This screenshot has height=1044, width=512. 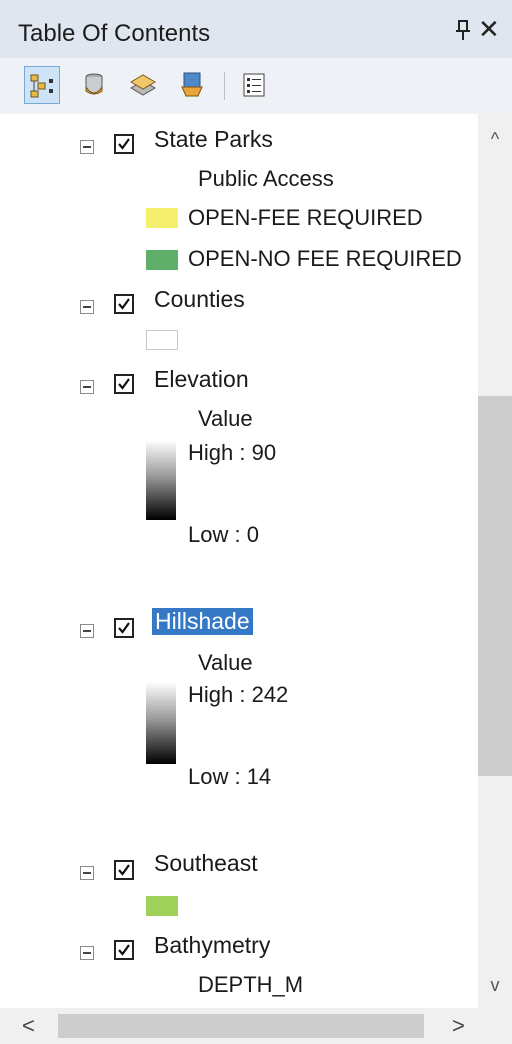 I want to click on legend-heading: Public Access, so click(x=266, y=178).